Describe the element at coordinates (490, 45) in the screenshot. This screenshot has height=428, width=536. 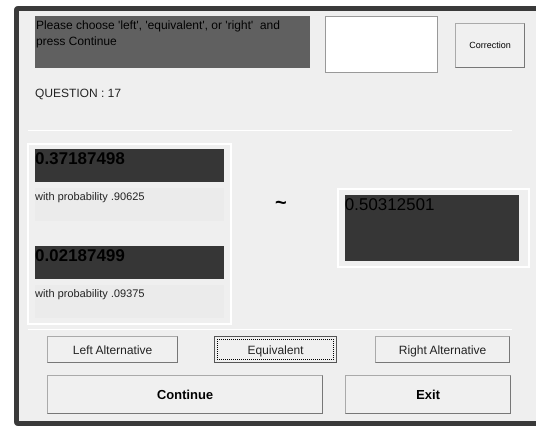
I see `correction-button: Correction` at that location.